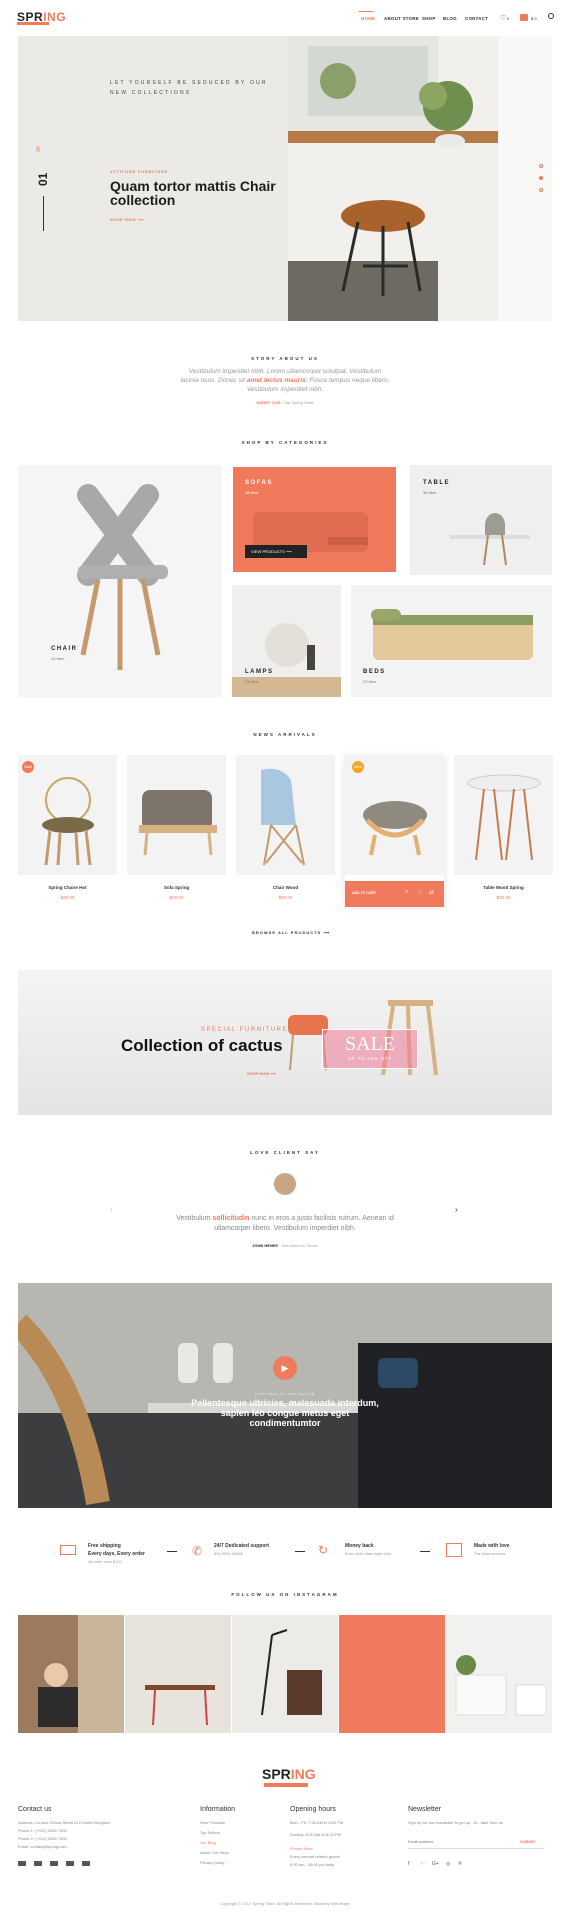  Describe the element at coordinates (450, 18) in the screenshot. I see `nav-blog: BLOG` at that location.